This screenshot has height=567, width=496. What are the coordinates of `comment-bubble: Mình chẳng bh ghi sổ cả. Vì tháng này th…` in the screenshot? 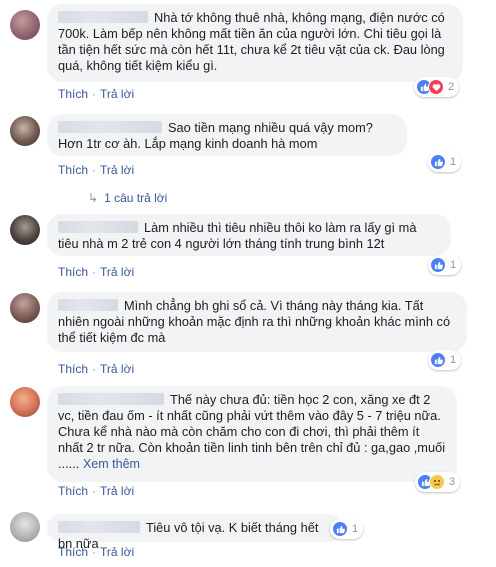 It's located at (257, 322).